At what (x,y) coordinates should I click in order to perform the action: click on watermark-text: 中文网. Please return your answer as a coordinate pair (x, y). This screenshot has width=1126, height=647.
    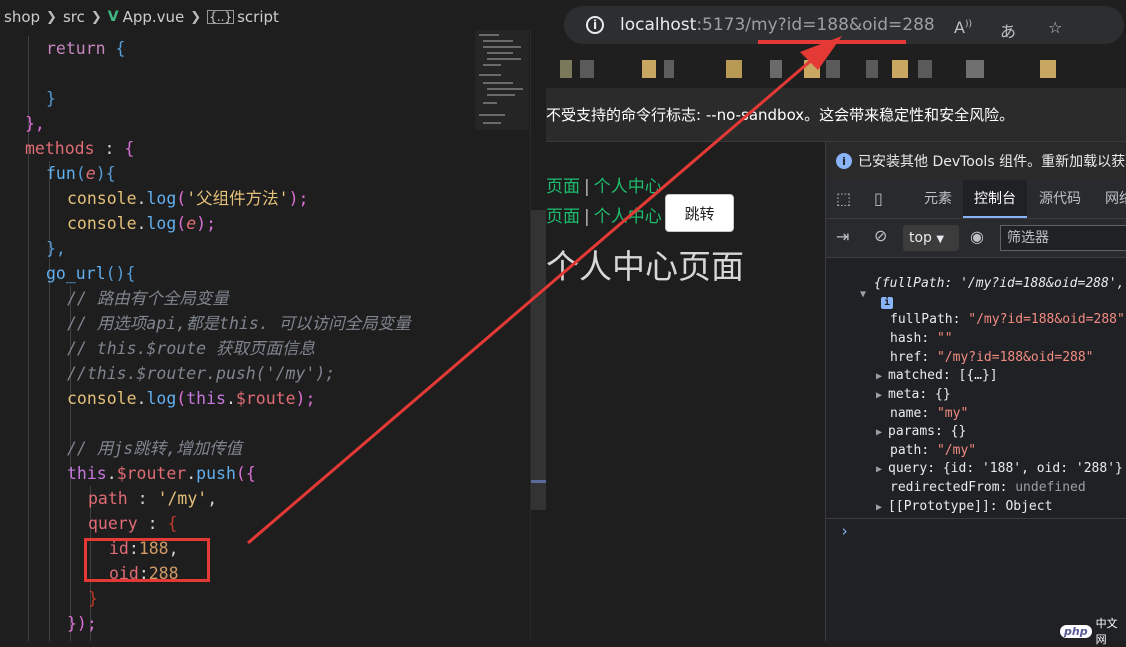
    Looking at the image, I should click on (1106, 631).